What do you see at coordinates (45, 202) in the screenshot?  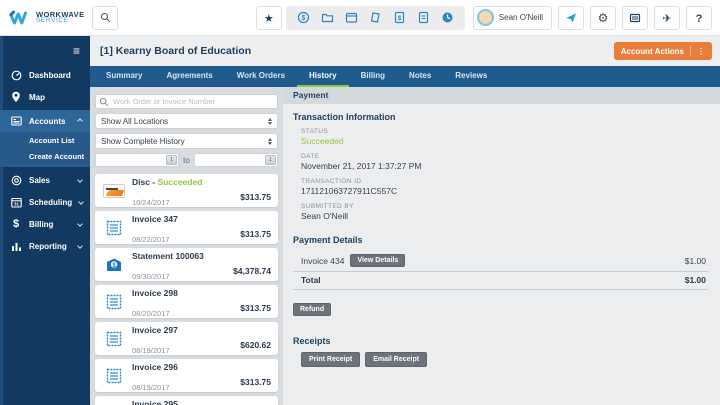 I see `sidebar-item-scheduling: 31 Scheduling` at bounding box center [45, 202].